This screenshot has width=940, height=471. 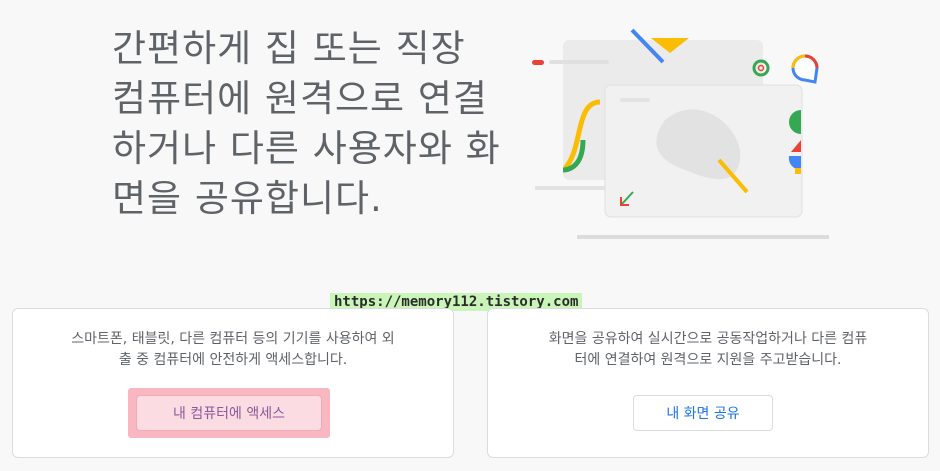 I want to click on hero-title-line-4: 면을 공유합니다., so click(x=247, y=198).